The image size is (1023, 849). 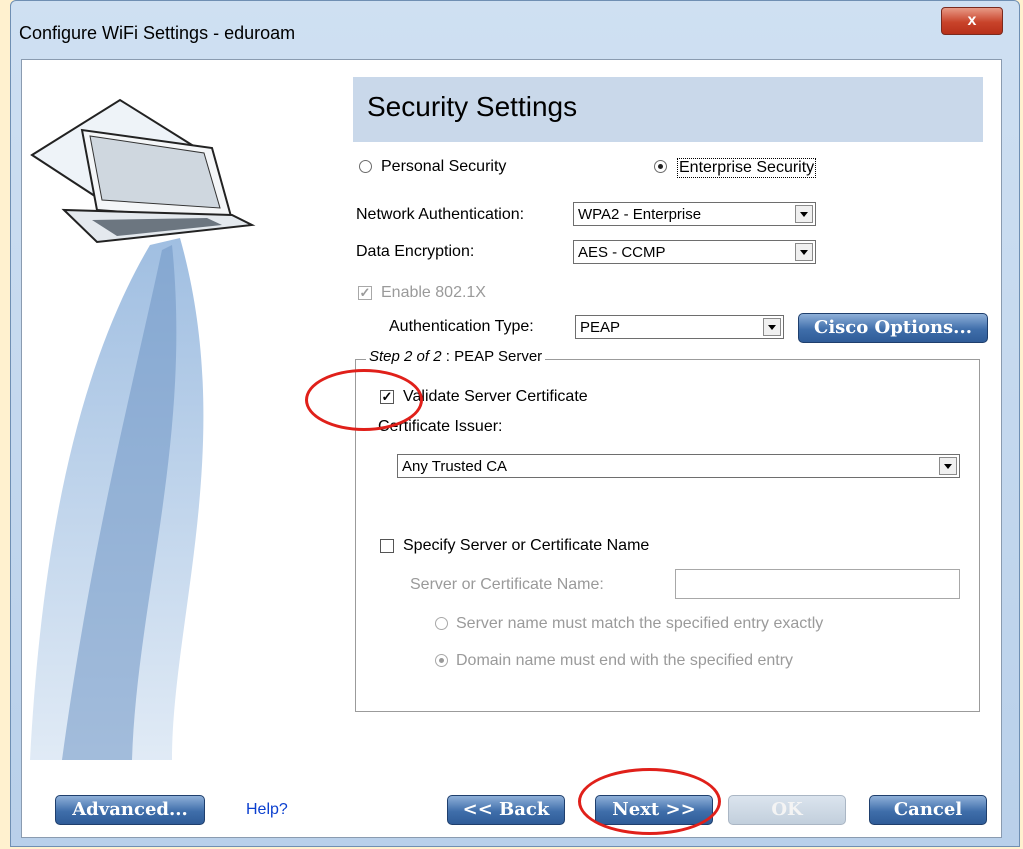 What do you see at coordinates (622, 252) in the screenshot?
I see `data-encryption-value: AES - CCMP` at bounding box center [622, 252].